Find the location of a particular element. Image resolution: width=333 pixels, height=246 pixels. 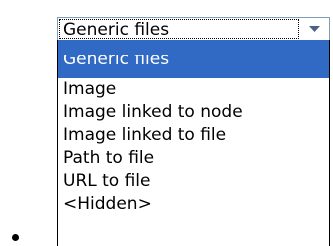

chevron-down-icon is located at coordinates (314, 29).